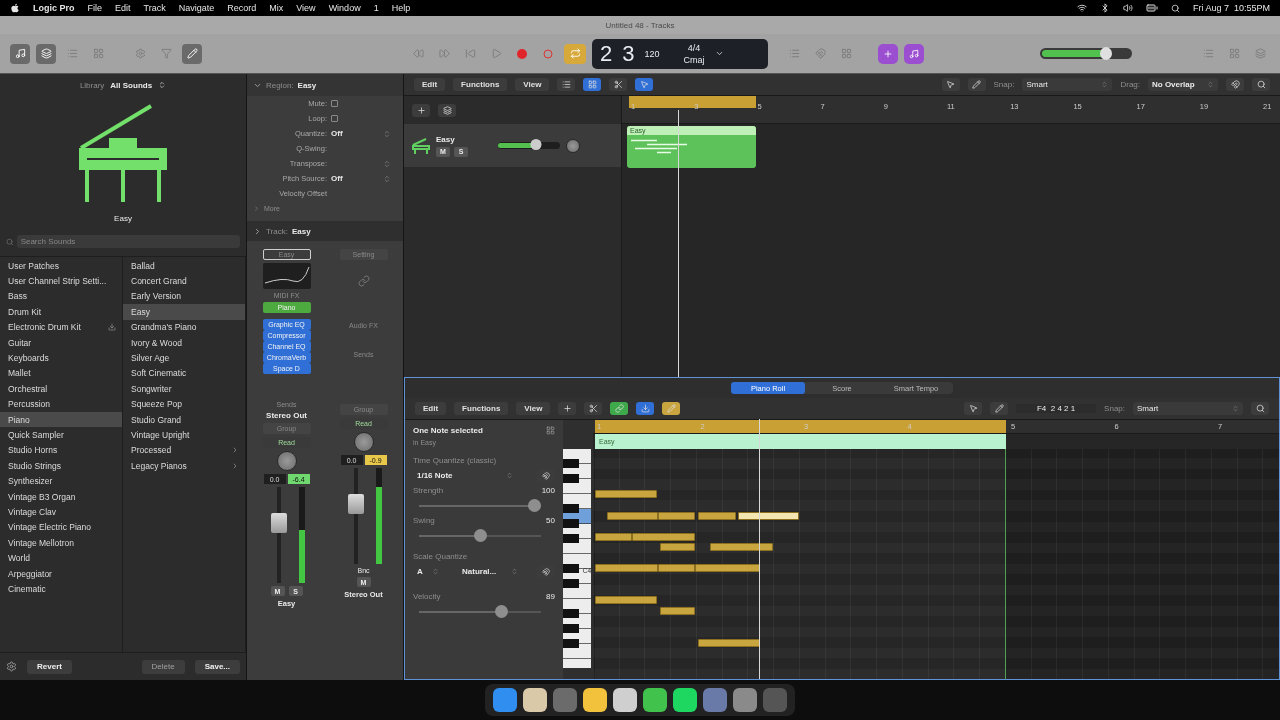 The width and height of the screenshot is (1280, 720). I want to click on category-item: Vintage B3 Organ, so click(61, 496).